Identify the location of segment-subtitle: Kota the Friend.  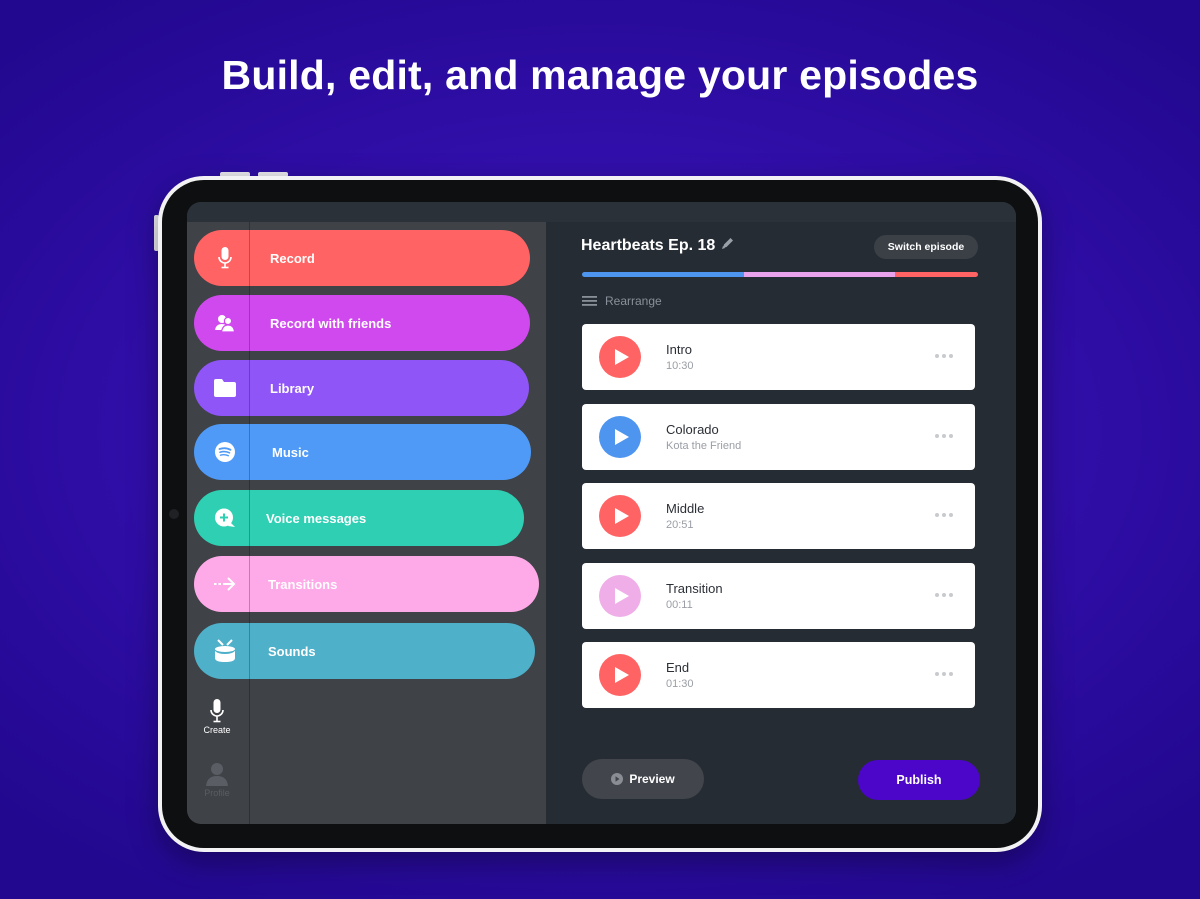
(704, 445).